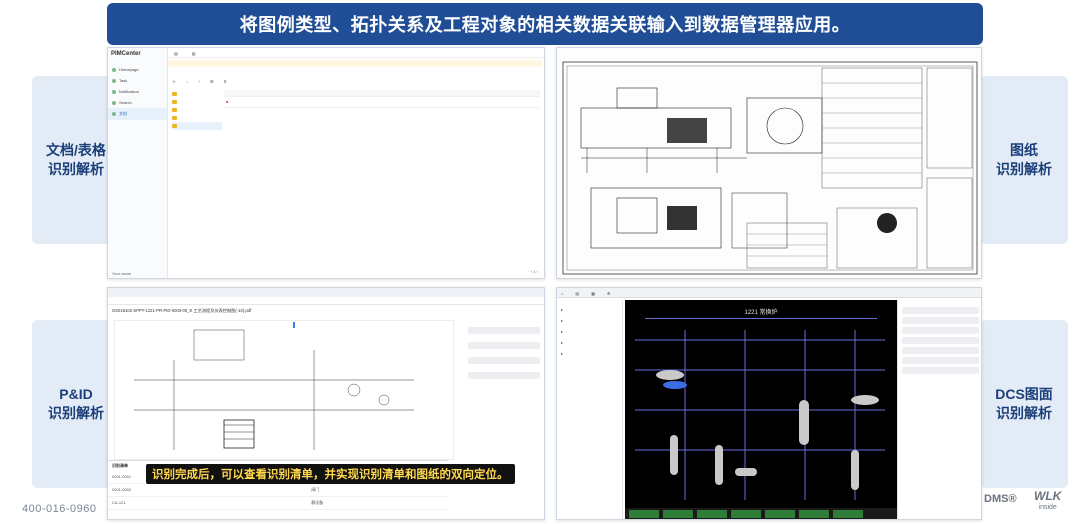 The height and width of the screenshot is (524, 1080). What do you see at coordinates (590, 409) in the screenshot?
I see `dcs-tree: ▸ ▸ ▸ ▸ ▸` at bounding box center [590, 409].